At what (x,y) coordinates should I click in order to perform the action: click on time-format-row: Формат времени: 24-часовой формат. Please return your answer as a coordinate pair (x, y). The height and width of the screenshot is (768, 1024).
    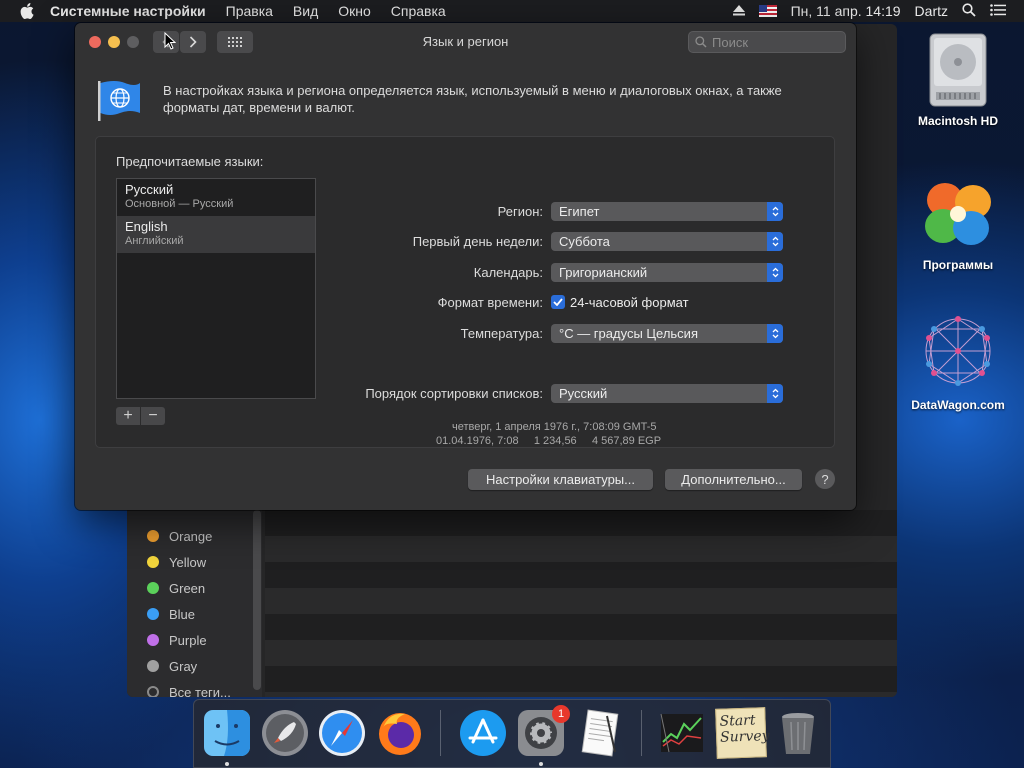
    Looking at the image, I should click on (392, 302).